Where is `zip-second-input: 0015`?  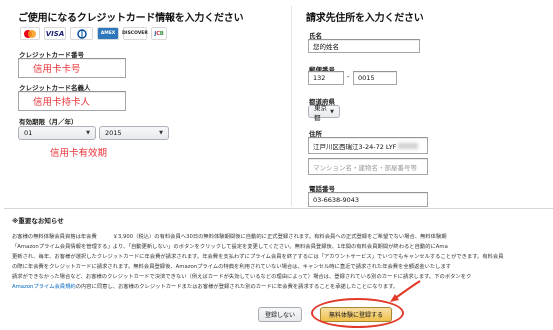
zip-second-input: 0015 is located at coordinates (375, 78).